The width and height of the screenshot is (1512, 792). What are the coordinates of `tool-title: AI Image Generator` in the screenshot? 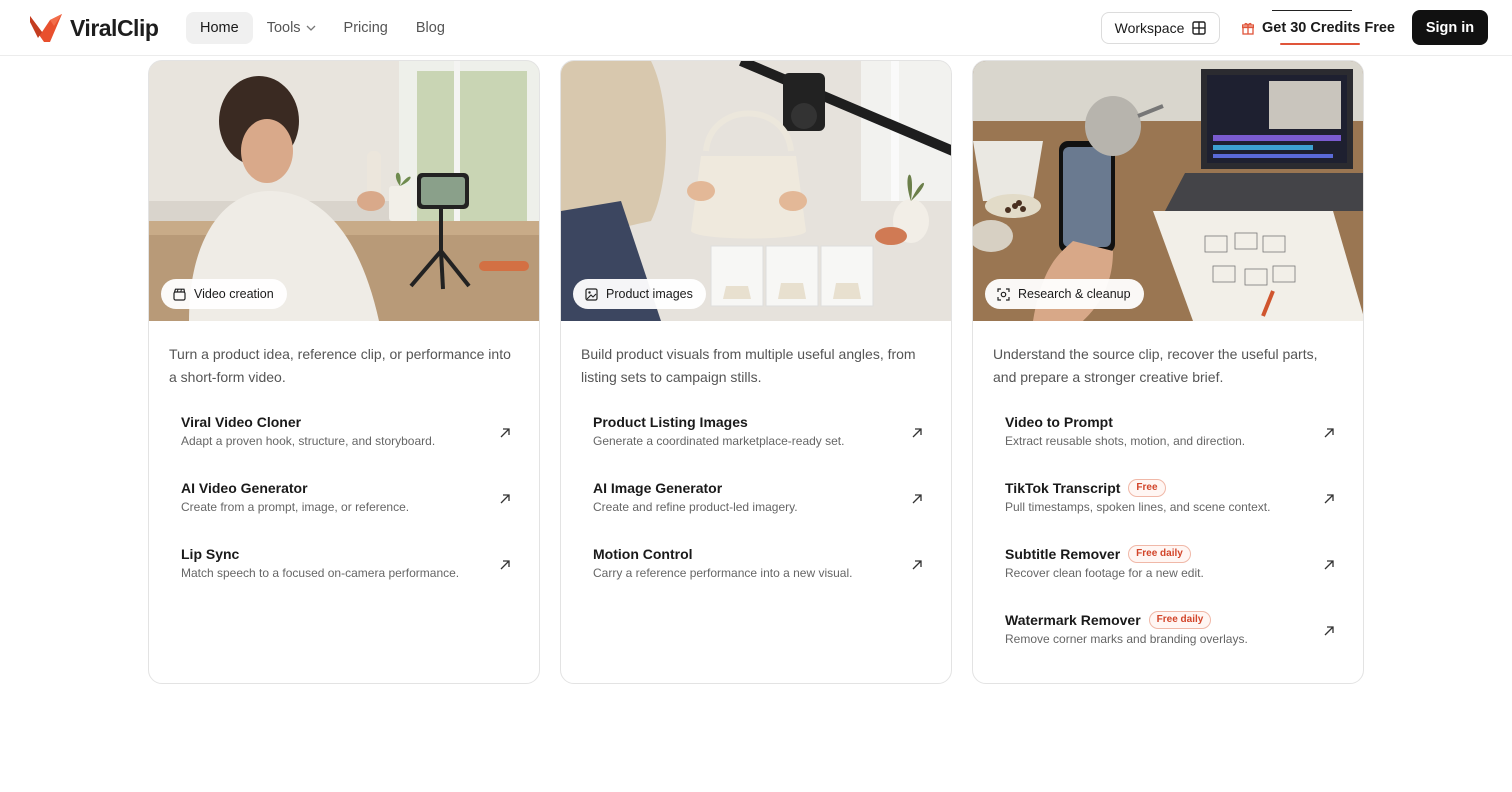 It's located at (658, 488).